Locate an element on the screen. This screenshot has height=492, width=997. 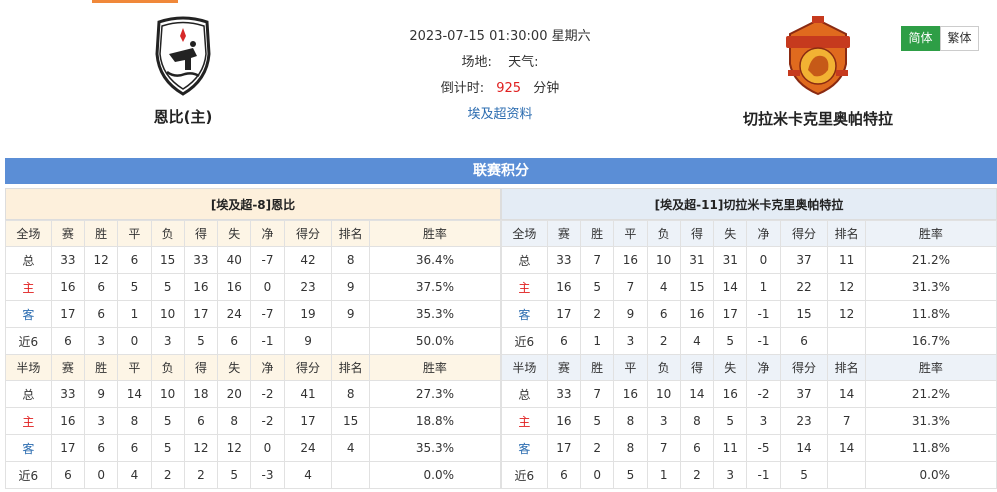
standings-title: 联赛积分 is located at coordinates (501, 171).